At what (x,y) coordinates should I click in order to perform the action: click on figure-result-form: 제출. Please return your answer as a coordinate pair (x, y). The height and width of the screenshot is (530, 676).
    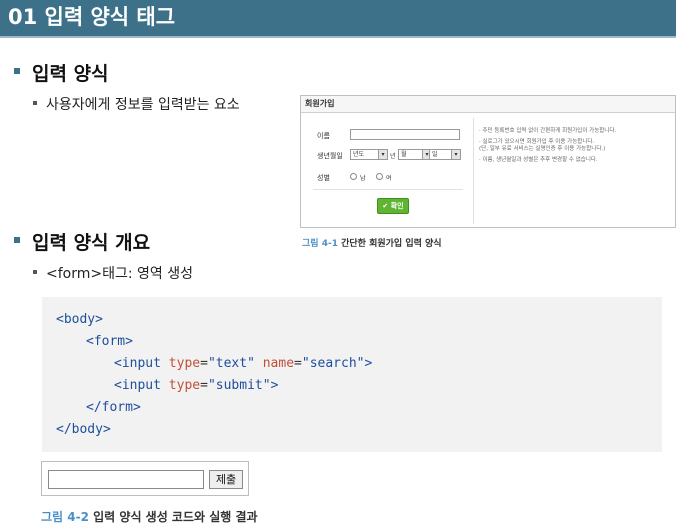
    Looking at the image, I should click on (145, 478).